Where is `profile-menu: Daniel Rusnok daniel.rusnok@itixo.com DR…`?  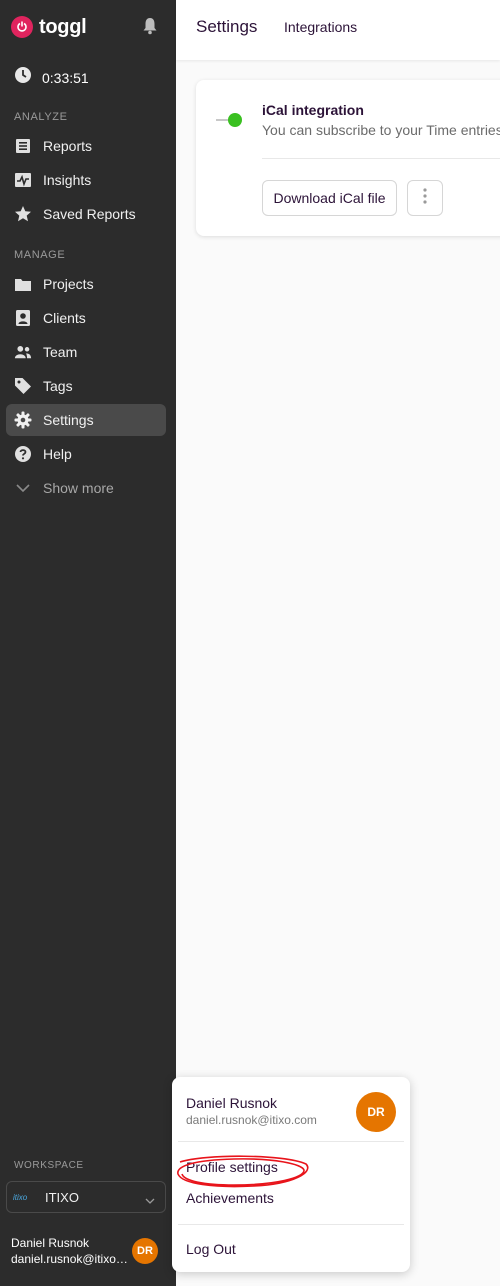 profile-menu: Daniel Rusnok daniel.rusnok@itixo.com DR… is located at coordinates (291, 1174).